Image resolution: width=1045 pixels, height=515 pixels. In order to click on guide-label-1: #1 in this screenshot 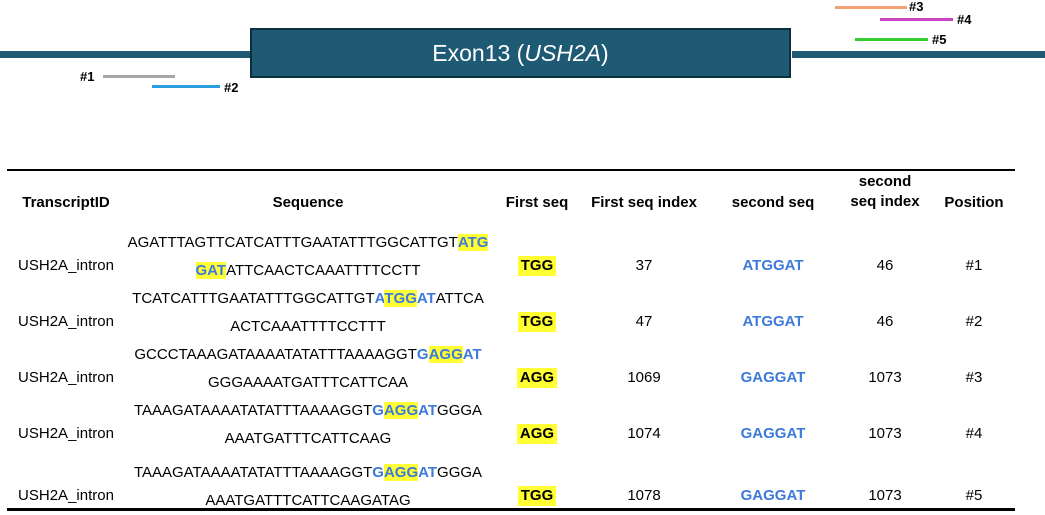, I will do `click(87, 76)`.